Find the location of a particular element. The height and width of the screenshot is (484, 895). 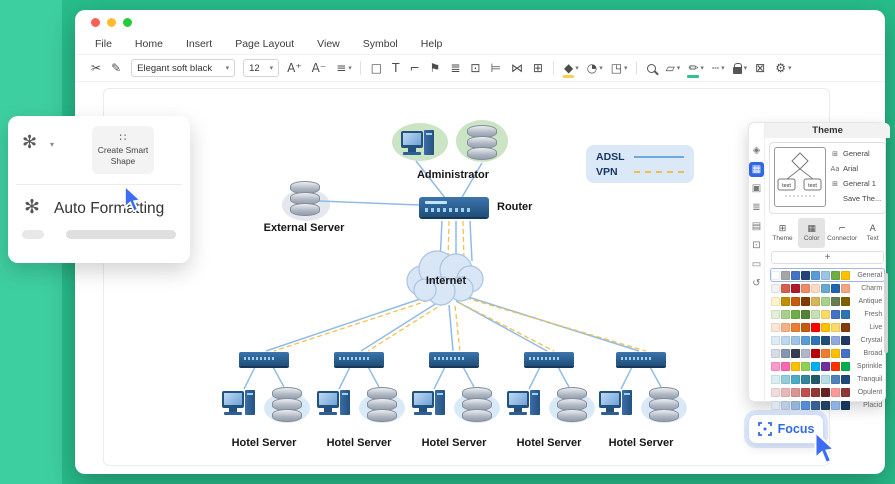

palette-row: Opulent is located at coordinates (827, 392).